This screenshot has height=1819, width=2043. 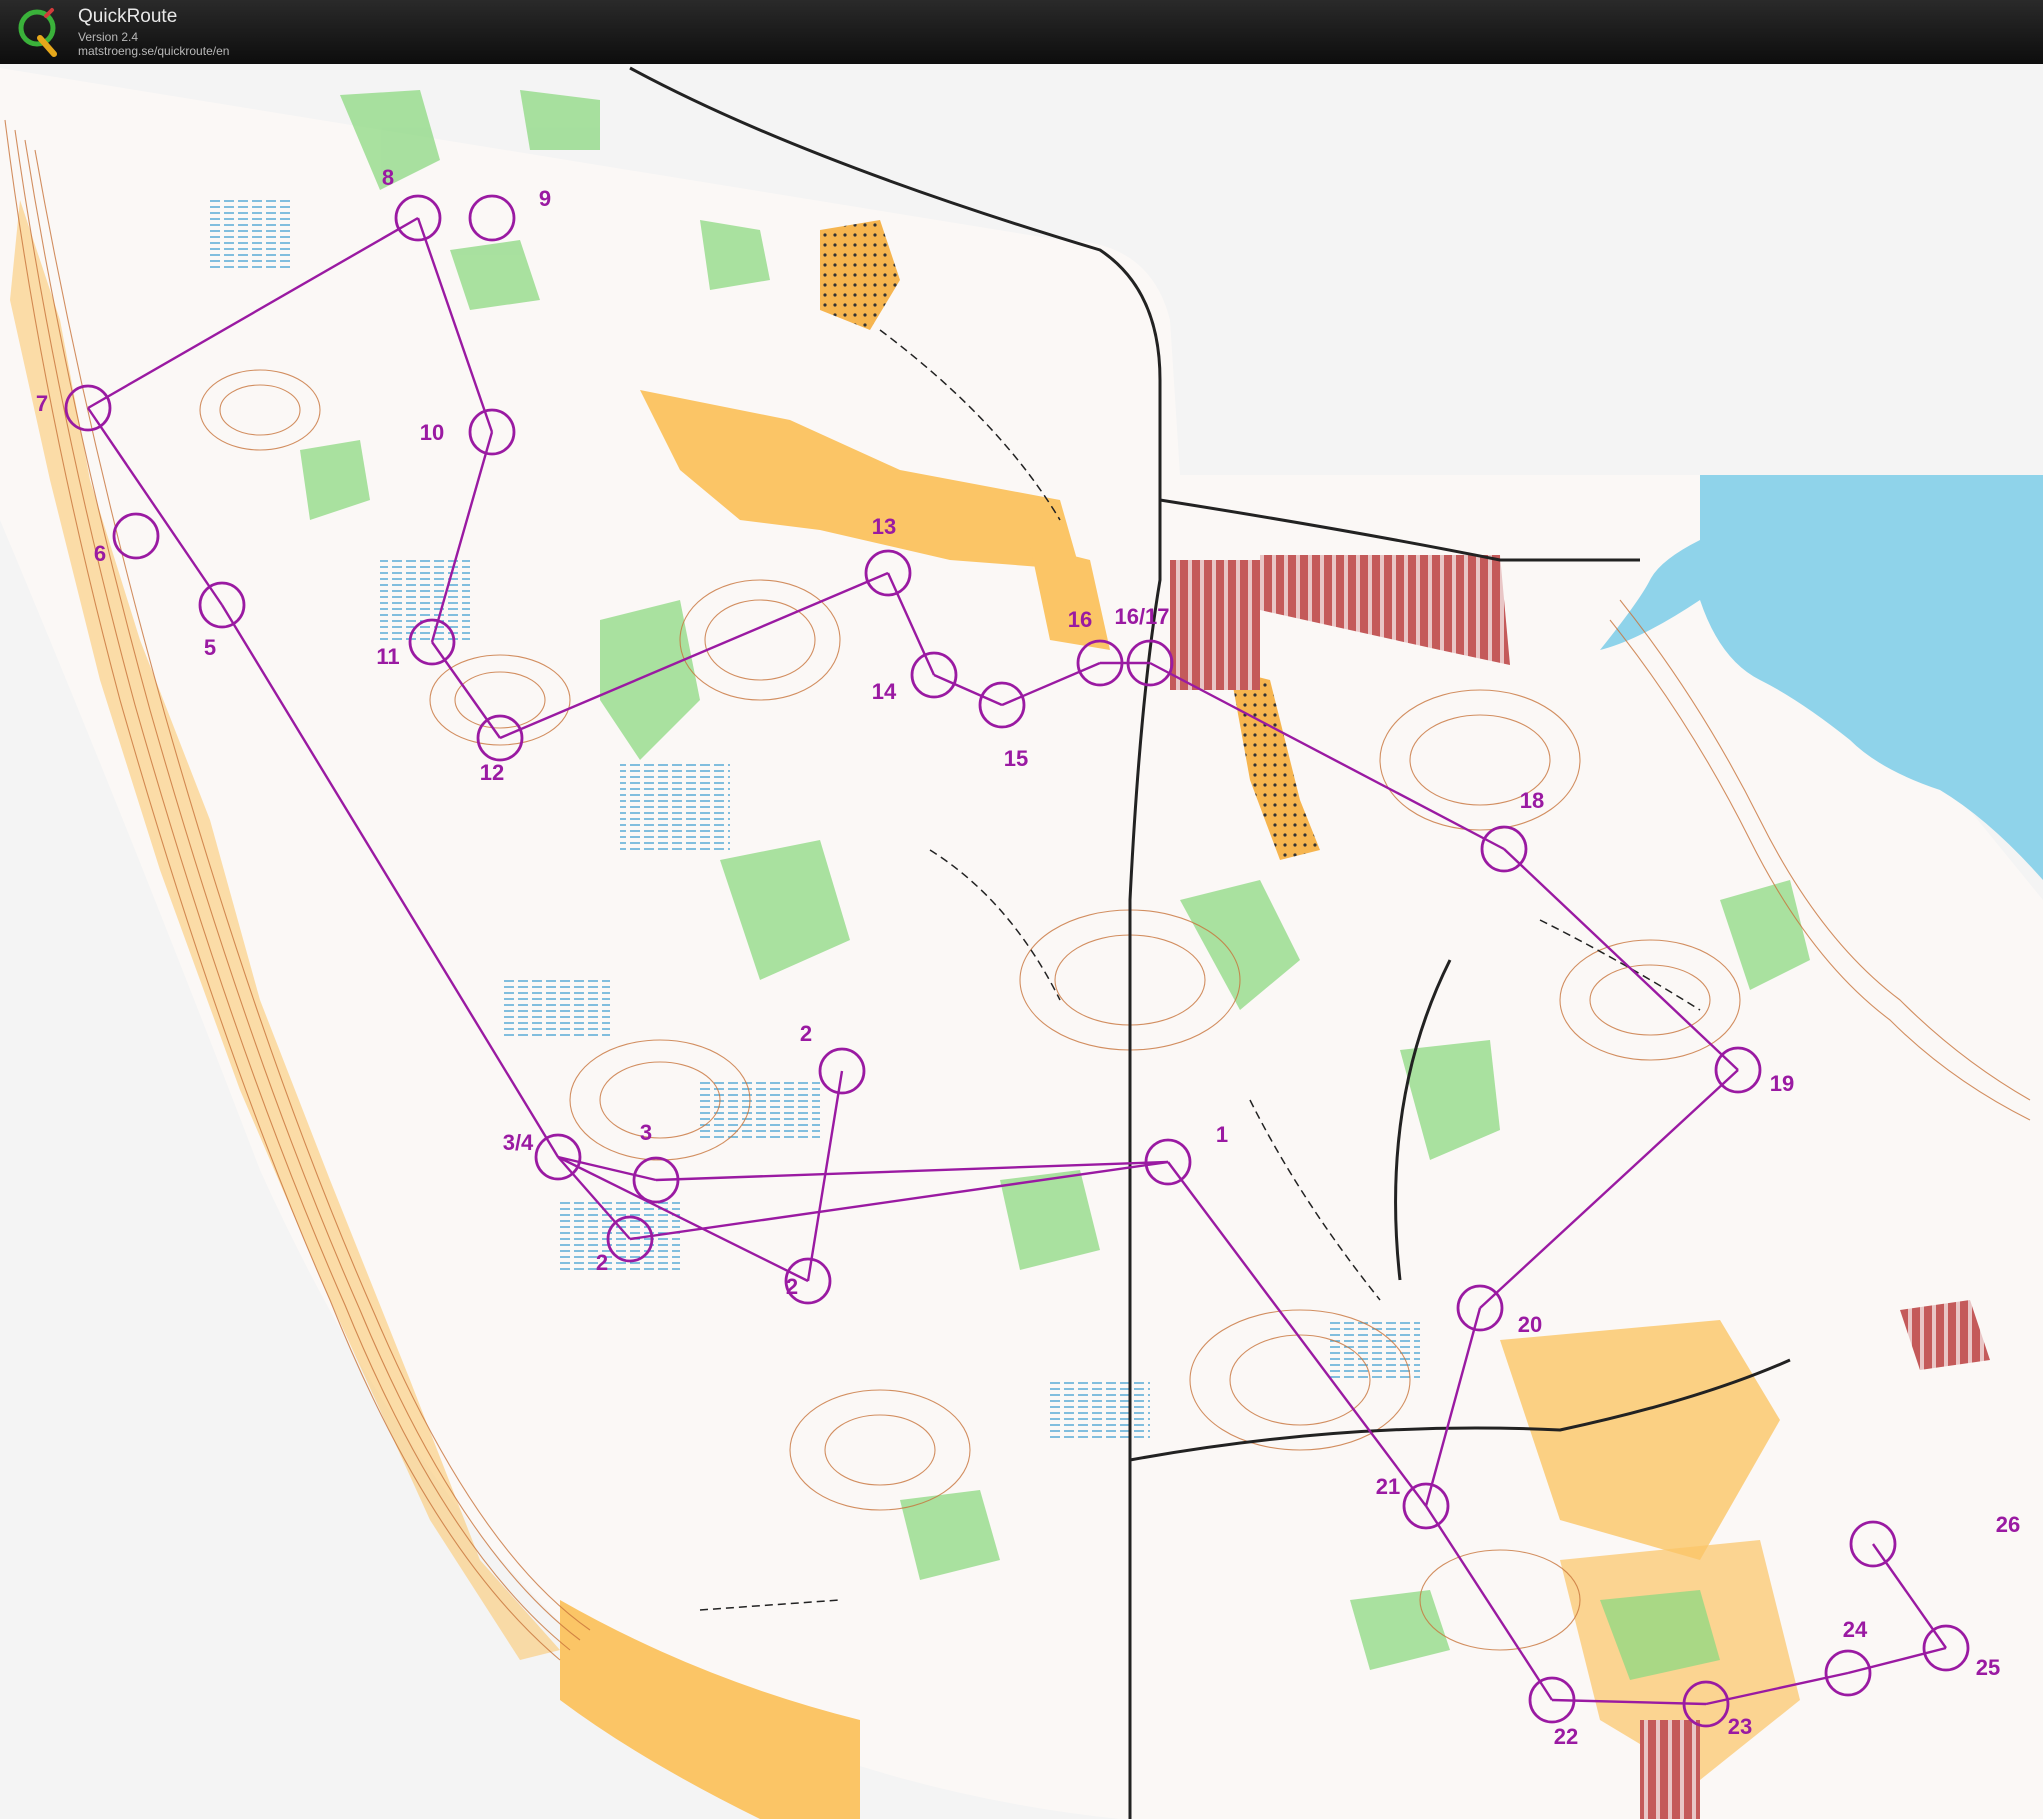 I want to click on control-label: 19, so click(x=1782, y=1083).